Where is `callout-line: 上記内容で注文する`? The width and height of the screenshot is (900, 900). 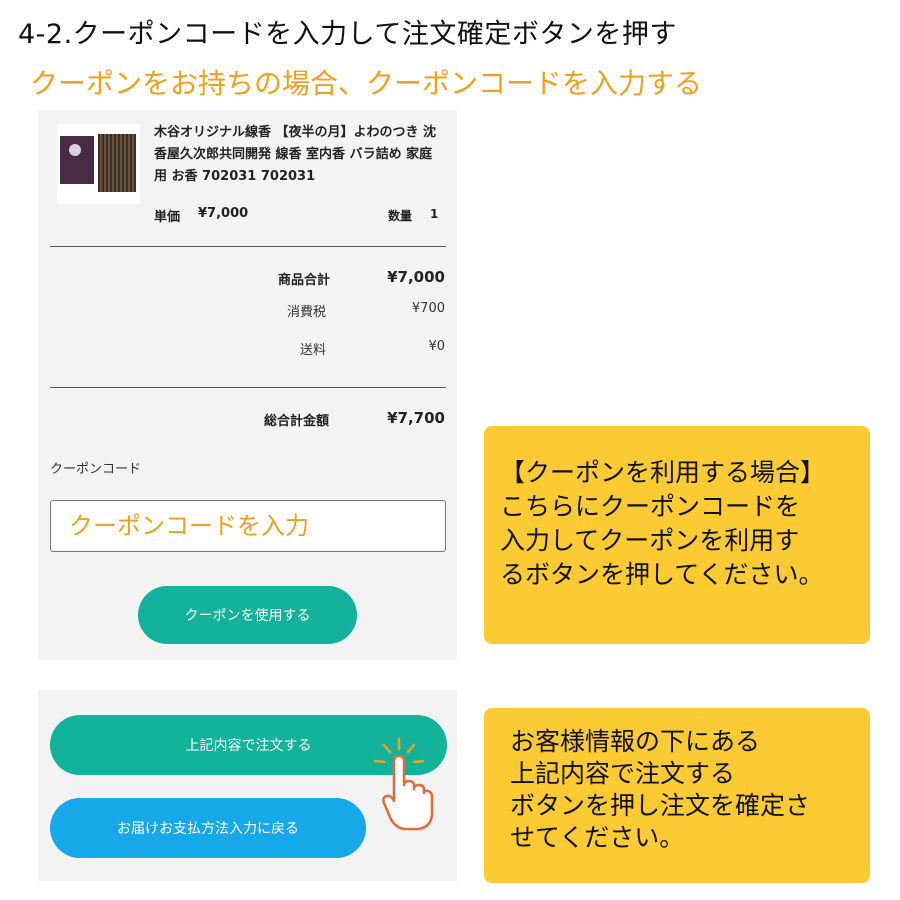 callout-line: 上記内容で注文する is located at coordinates (623, 773).